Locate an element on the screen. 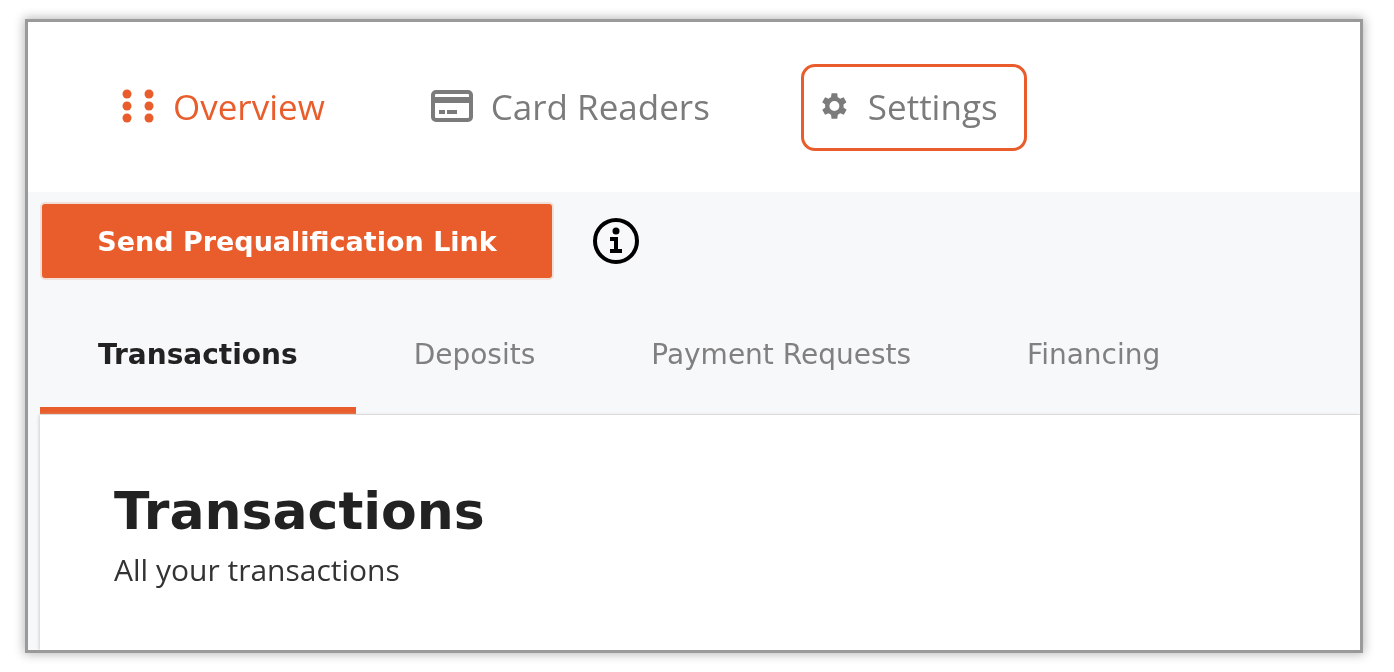 This screenshot has width=1394, height=672. nav-link: Settings is located at coordinates (913, 107).